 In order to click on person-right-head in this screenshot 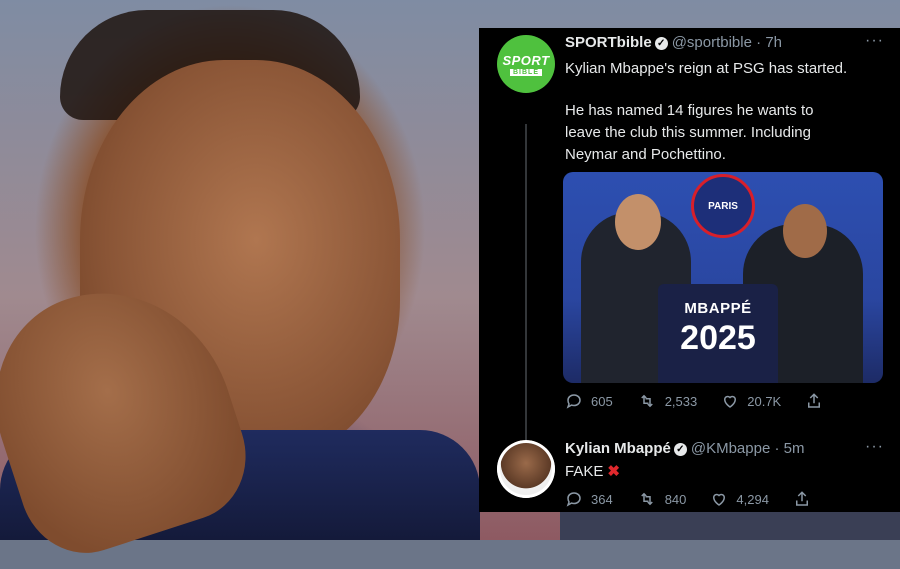, I will do `click(805, 231)`.